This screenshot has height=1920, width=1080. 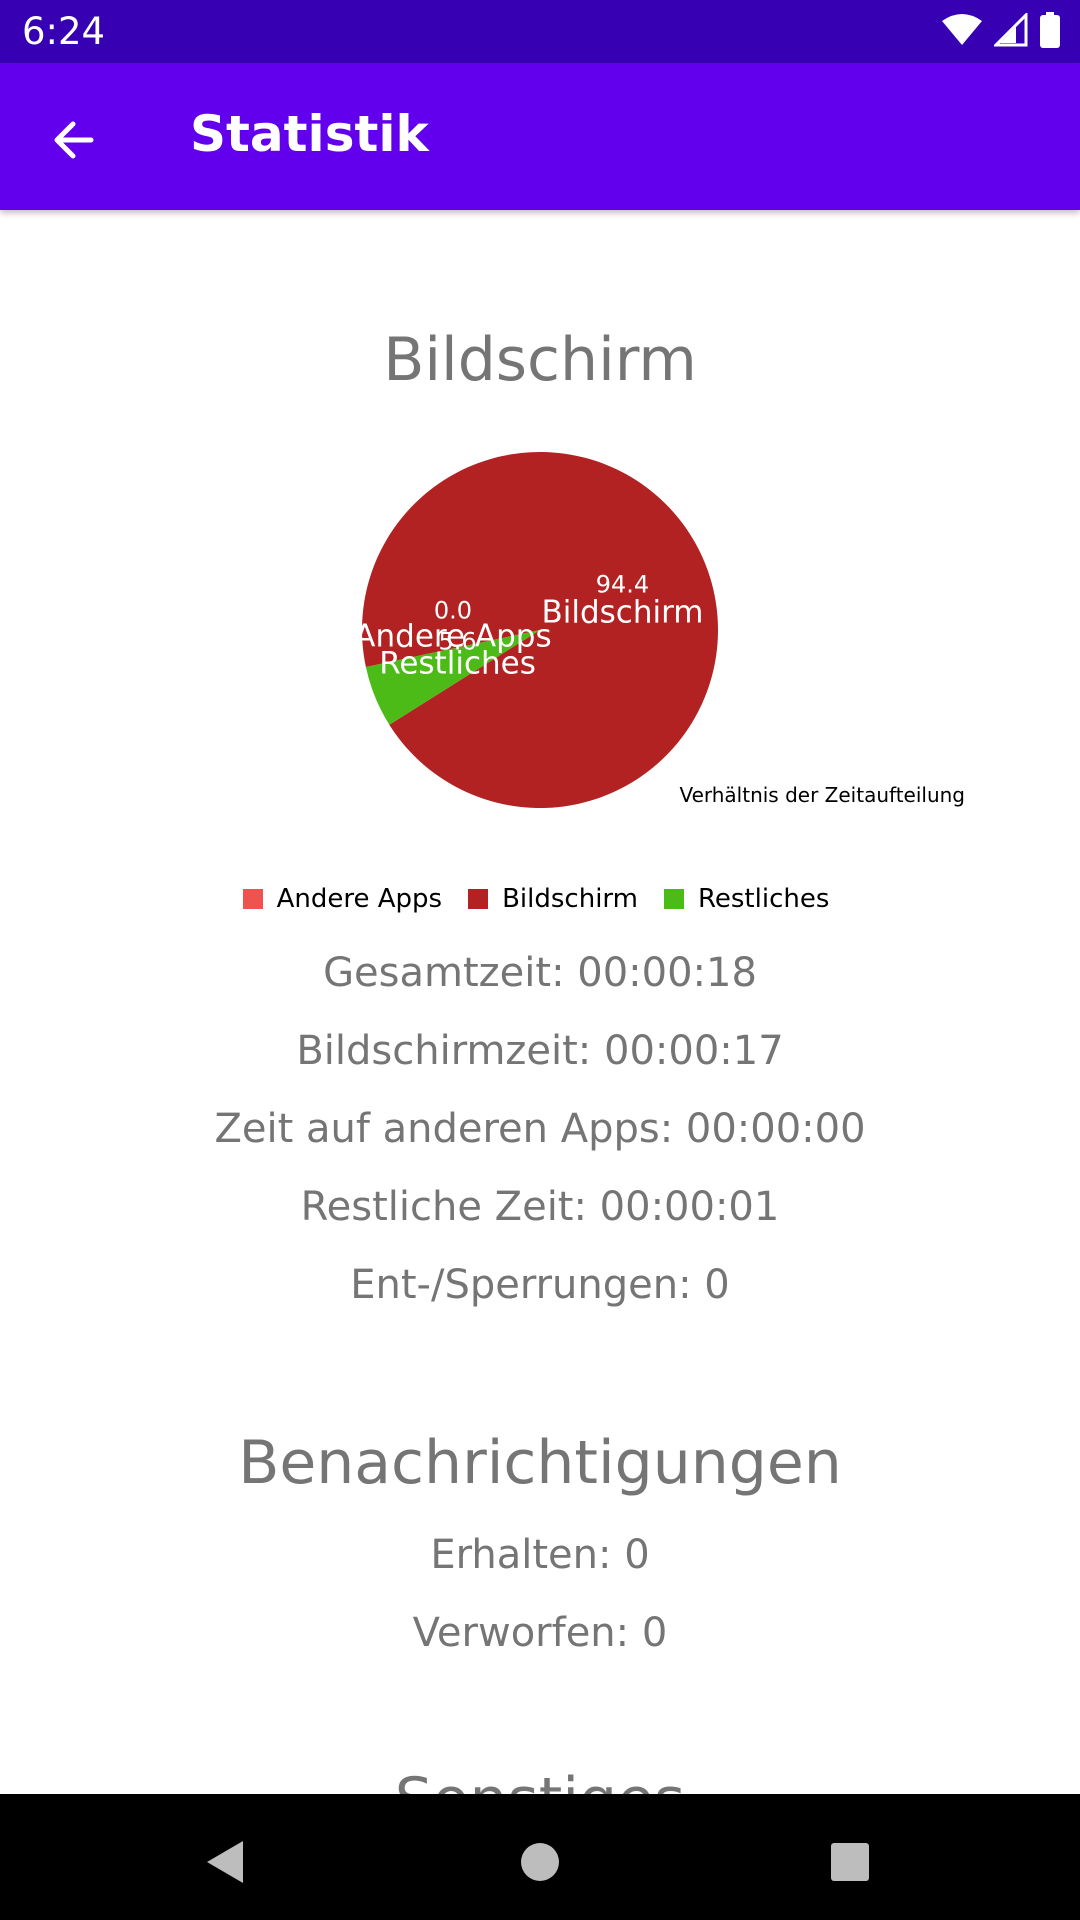 What do you see at coordinates (540, 136) in the screenshot?
I see `app-bar: Statistik` at bounding box center [540, 136].